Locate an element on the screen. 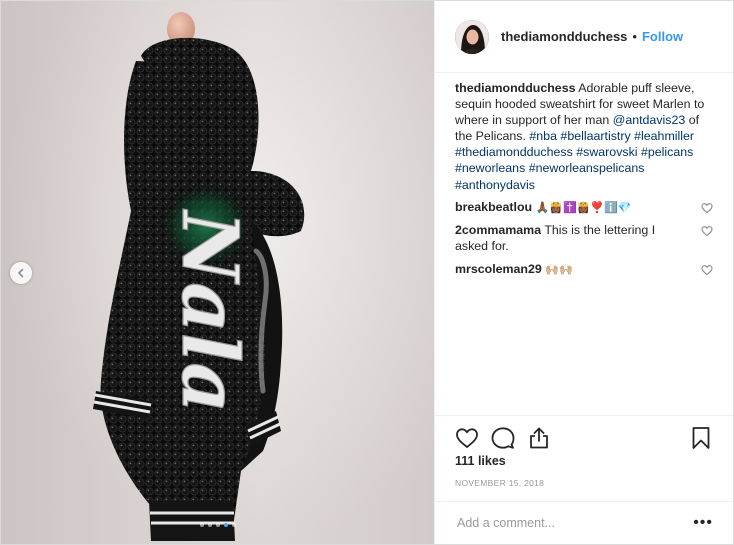  follow-button: Follow is located at coordinates (662, 36).